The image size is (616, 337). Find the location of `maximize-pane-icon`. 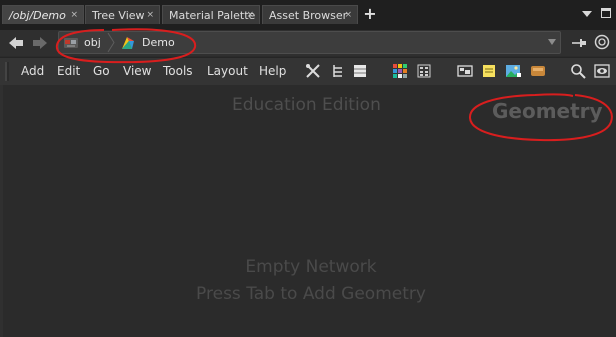

maximize-pane-icon is located at coordinates (606, 13).